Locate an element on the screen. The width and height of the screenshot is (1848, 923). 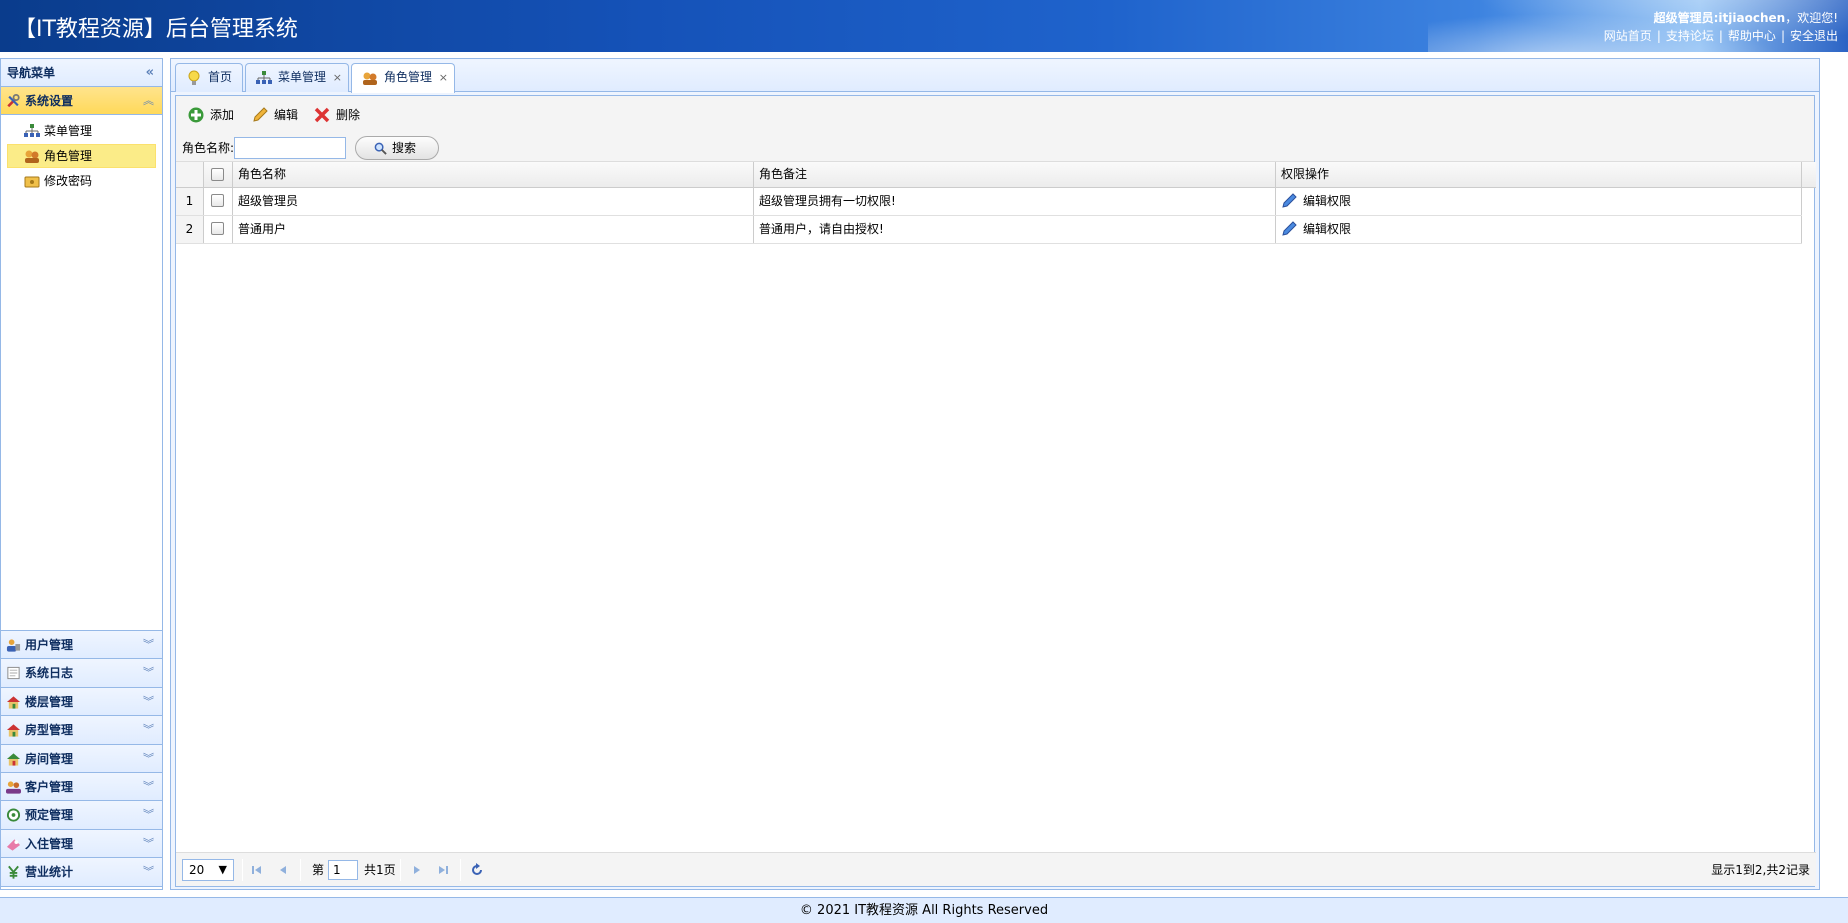
tab-bar: 首页 菜单管理 × 角色管理 × is located at coordinates (995, 76).